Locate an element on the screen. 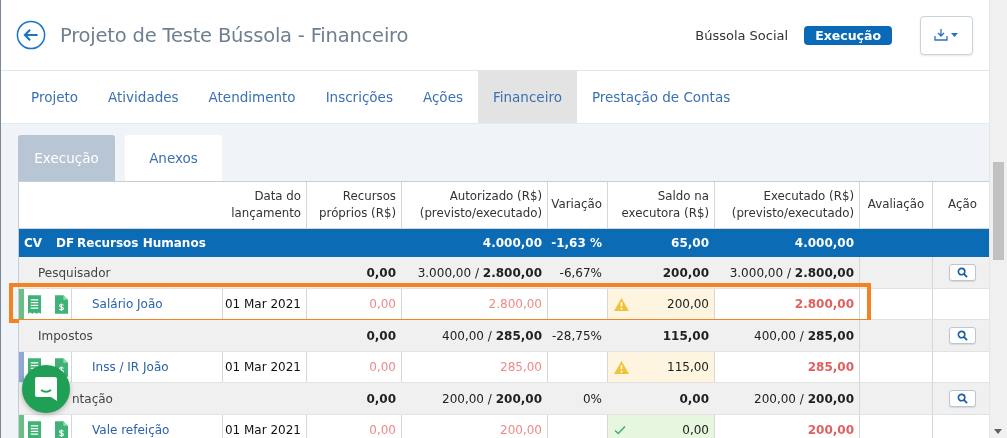 This screenshot has width=1007, height=438. nav-tab: Financeiro is located at coordinates (527, 97).